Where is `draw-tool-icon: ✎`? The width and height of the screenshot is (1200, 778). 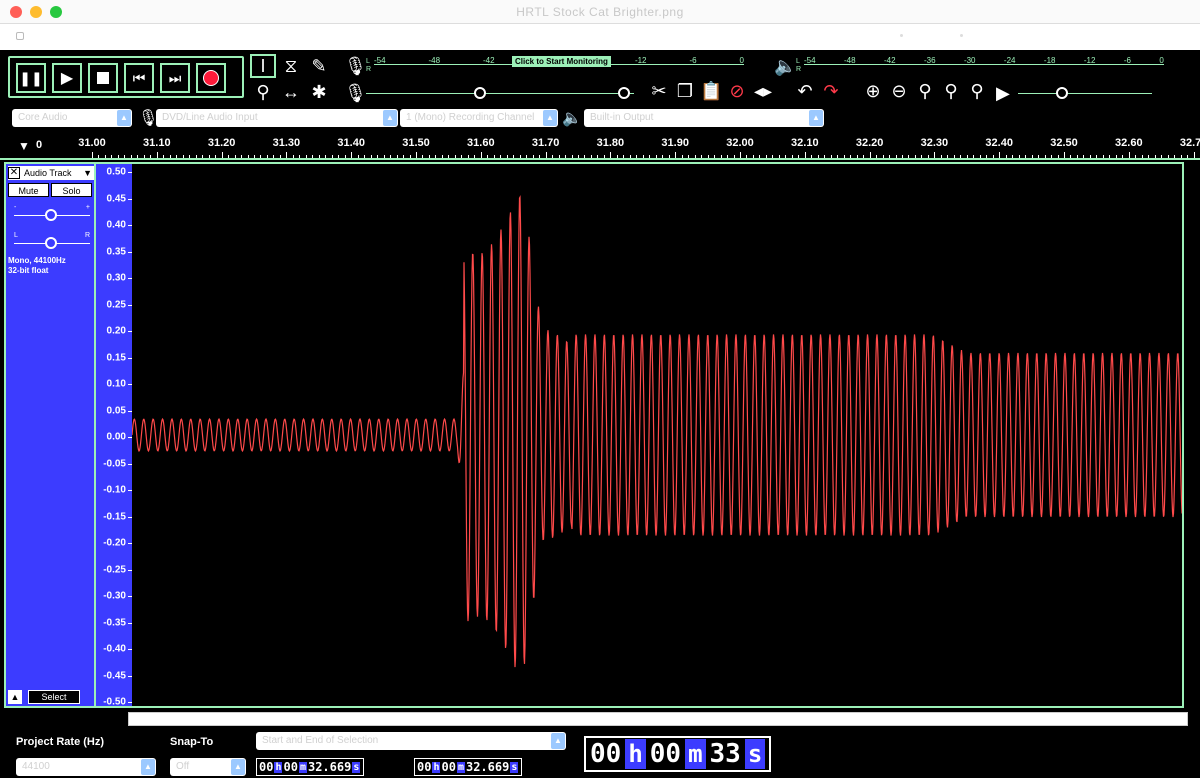 draw-tool-icon: ✎ is located at coordinates (319, 66).